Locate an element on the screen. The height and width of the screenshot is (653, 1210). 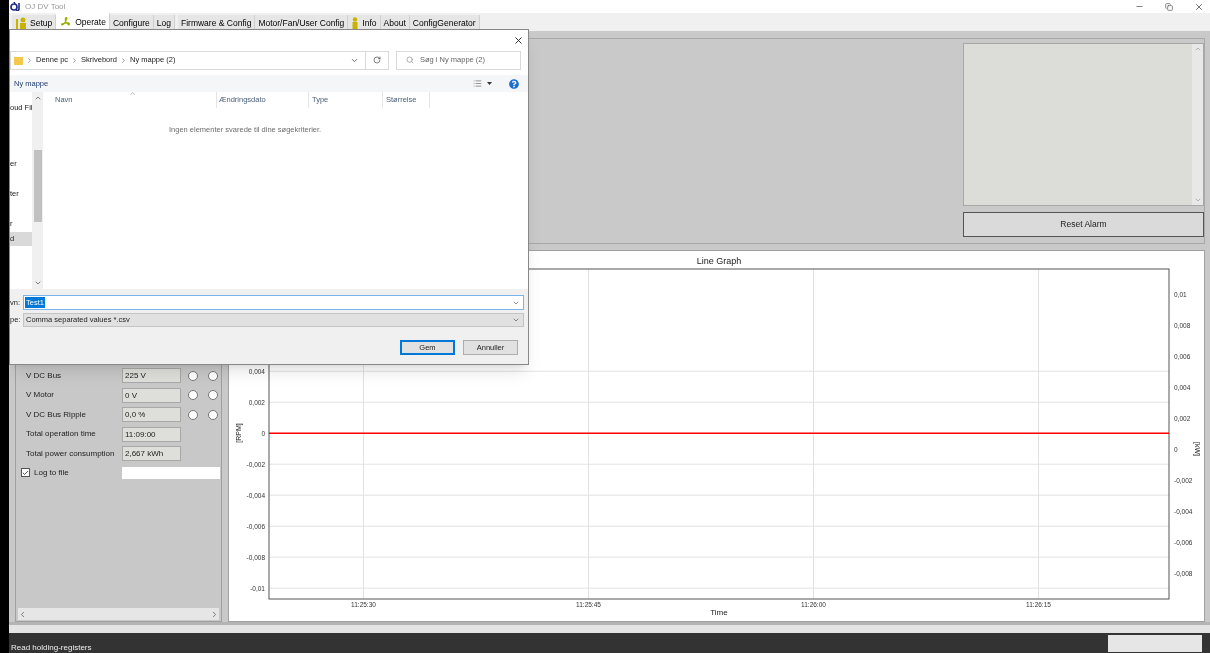
close-icon is located at coordinates (518, 40).